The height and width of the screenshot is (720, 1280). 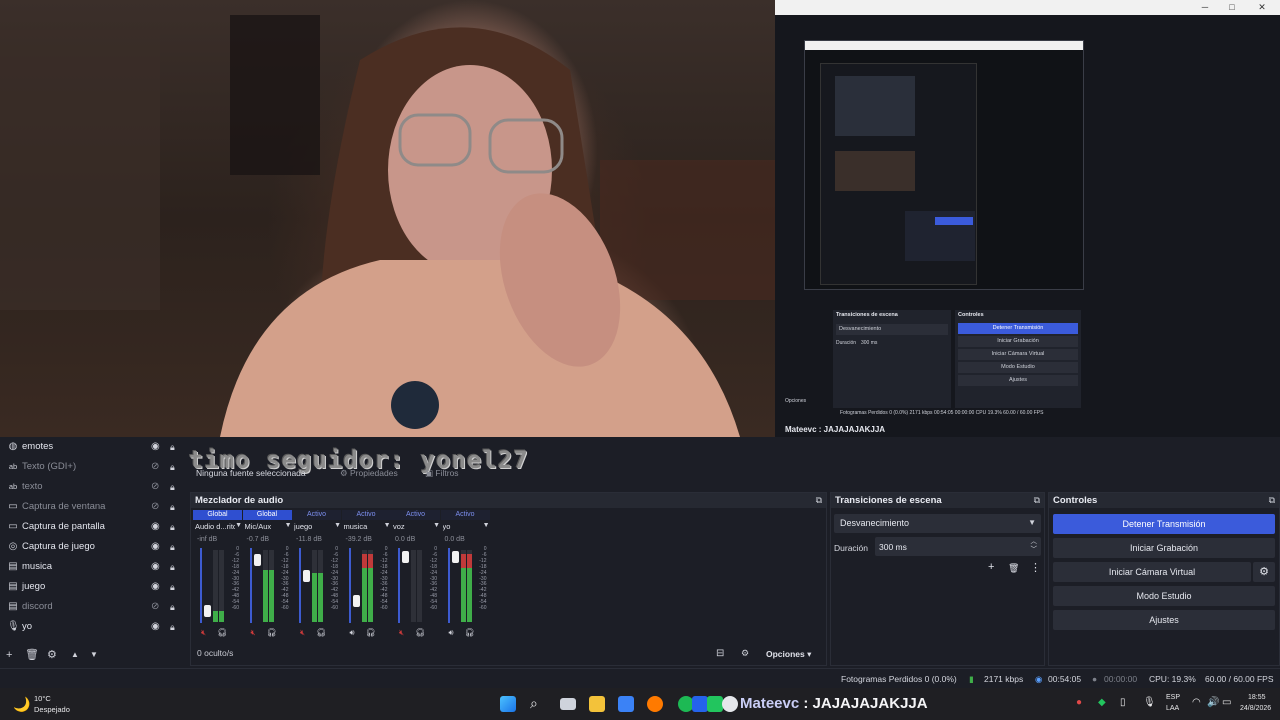 What do you see at coordinates (1164, 596) in the screenshot?
I see `studio-mode-button: Modo Estudio` at bounding box center [1164, 596].